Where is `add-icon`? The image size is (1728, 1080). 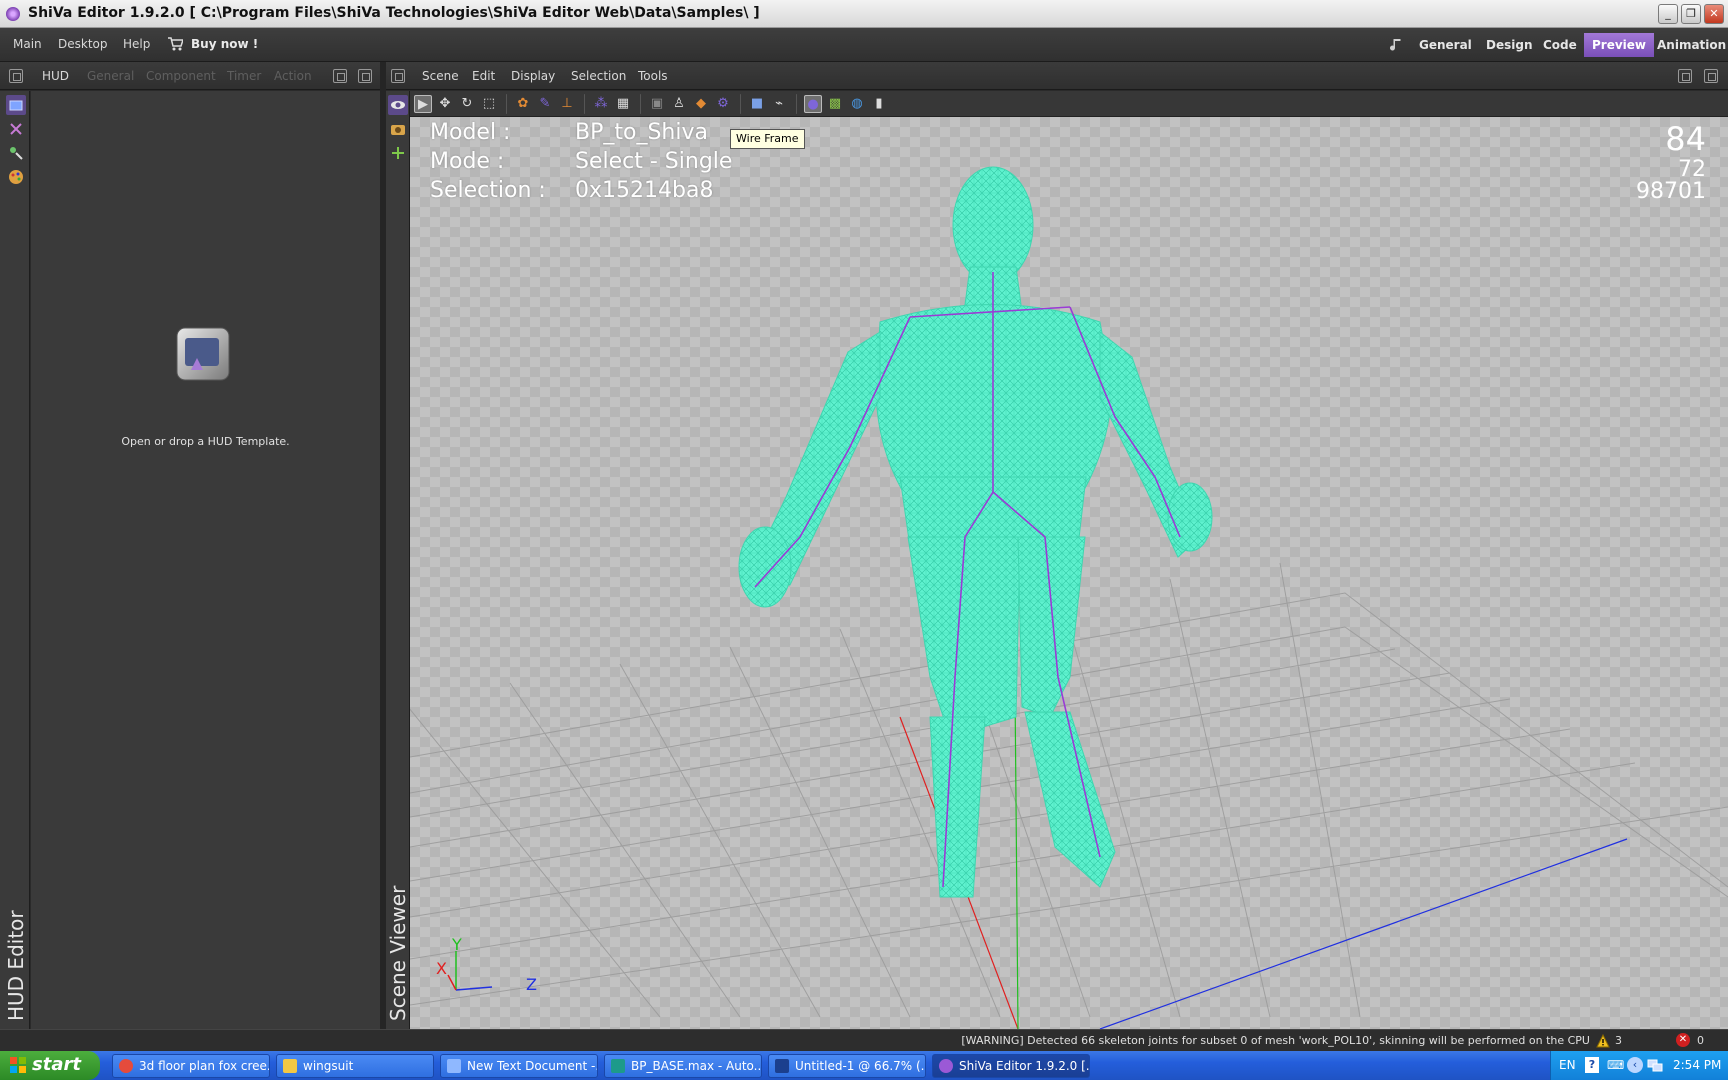
add-icon is located at coordinates (398, 153).